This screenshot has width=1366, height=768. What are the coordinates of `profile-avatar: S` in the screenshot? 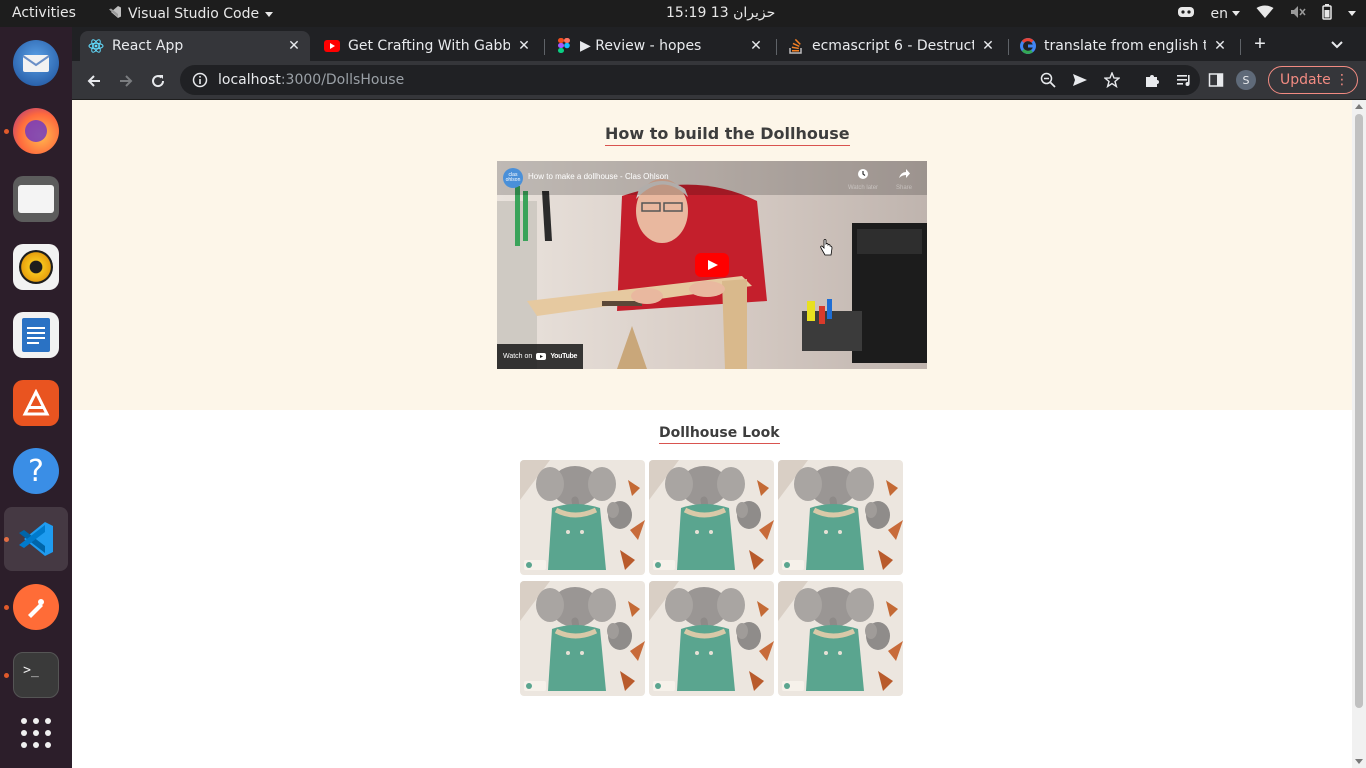 It's located at (1246, 80).